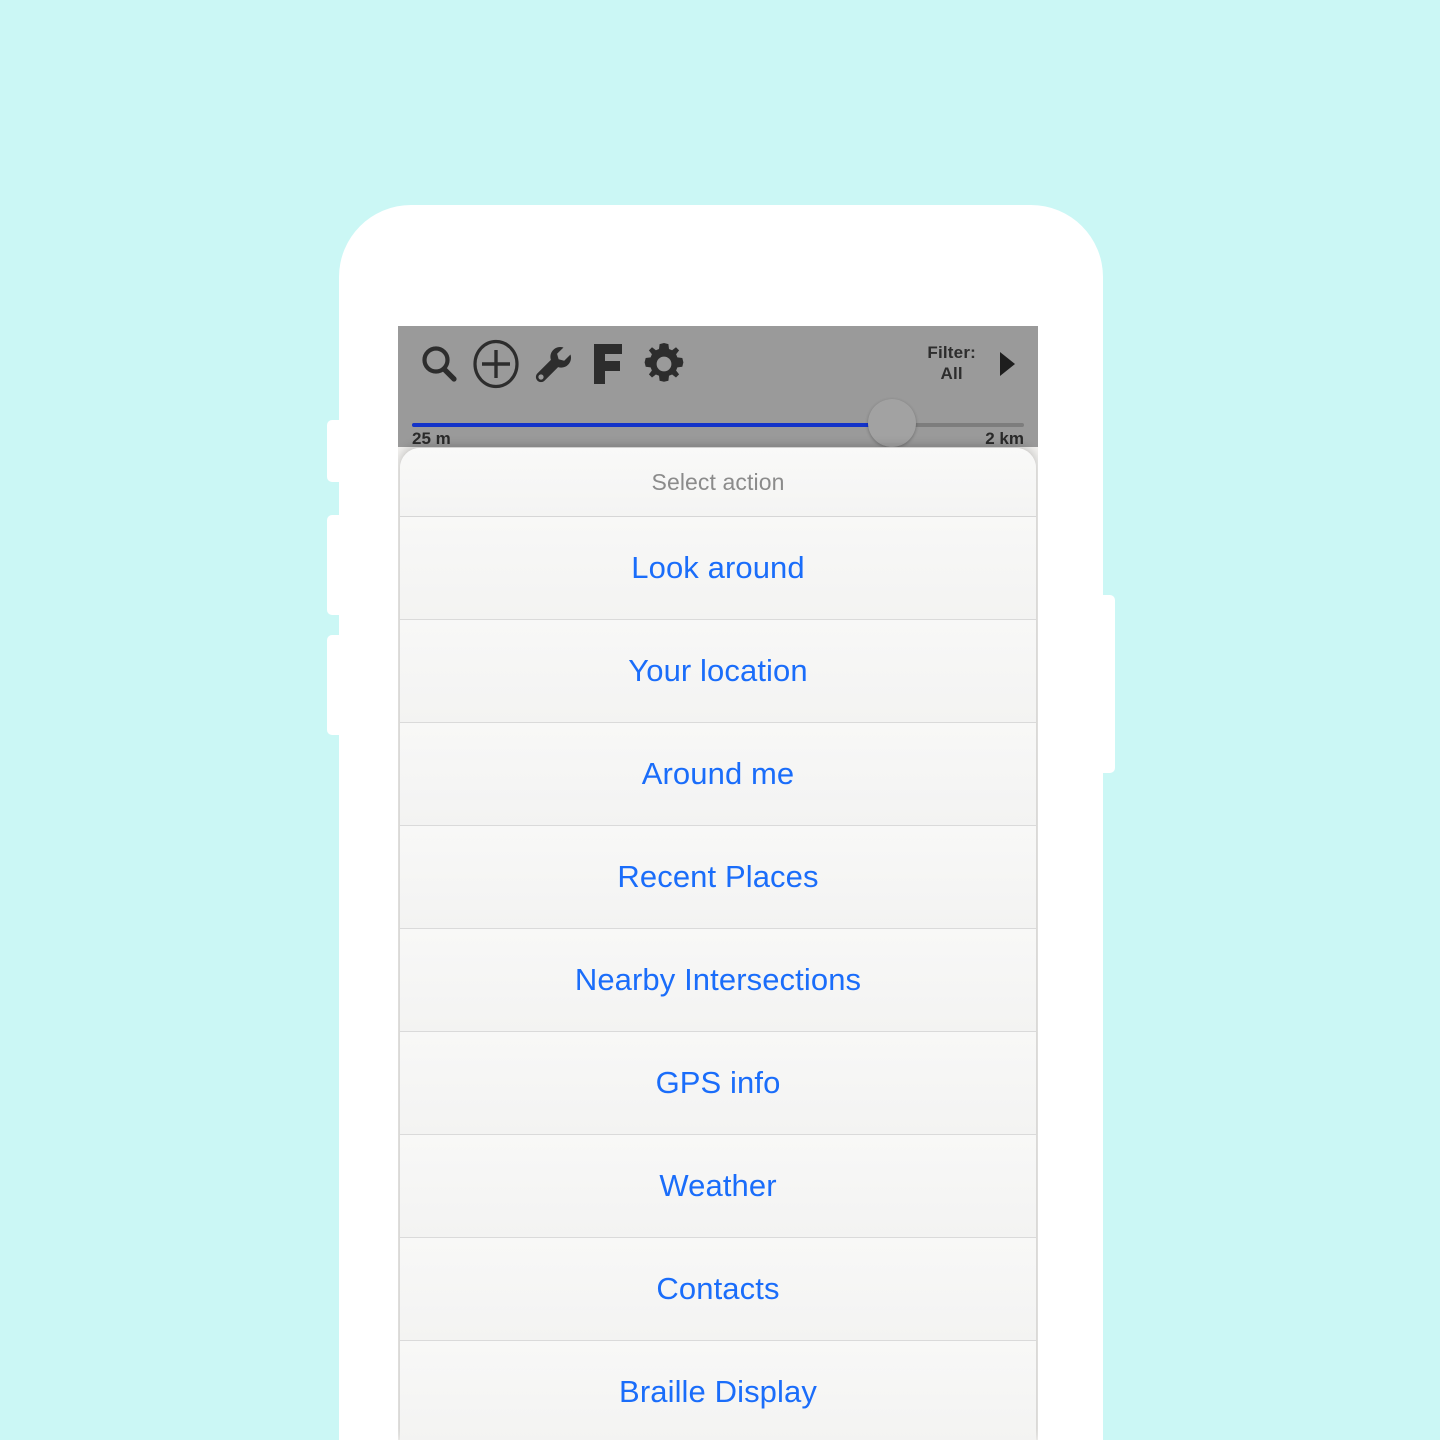 This screenshot has width=1440, height=1440. I want to click on sheet-item-label: GPS info, so click(718, 1082).